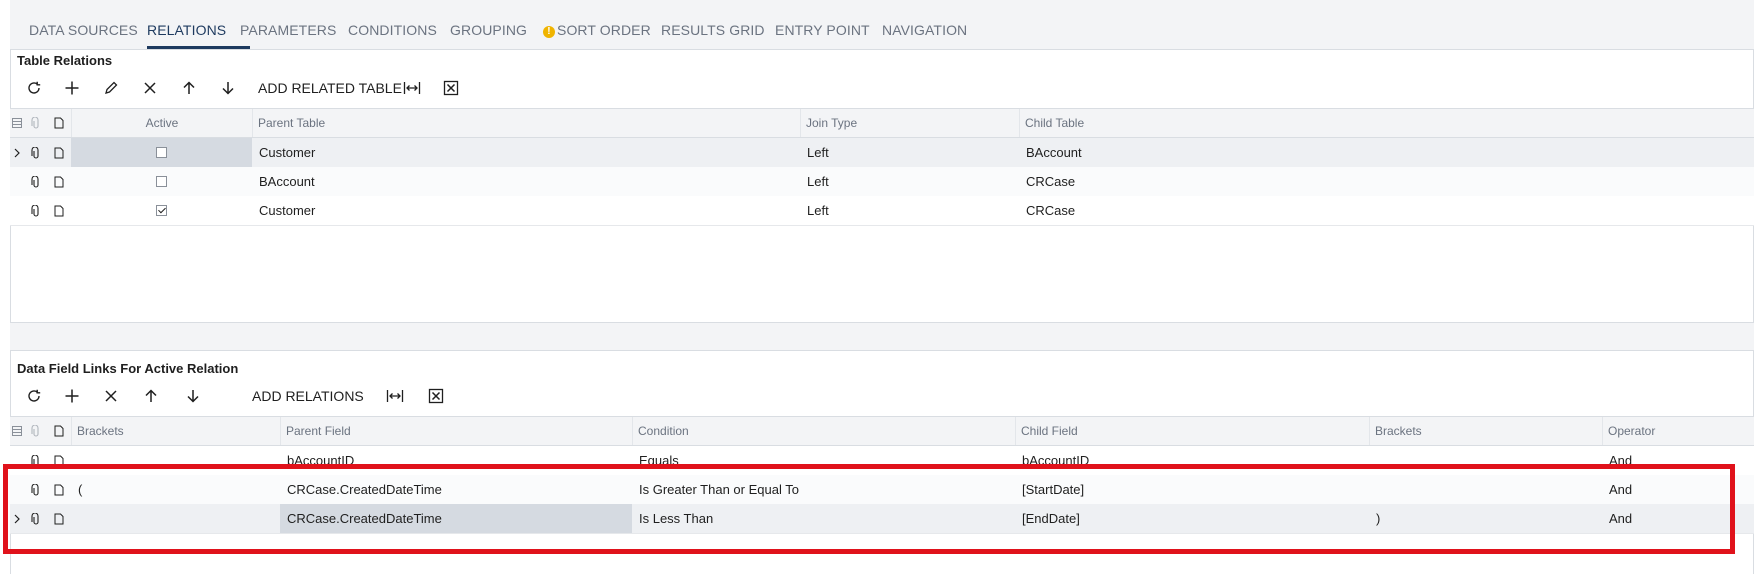 The height and width of the screenshot is (575, 1754). I want to click on tab-navigation: NAVIGATION, so click(924, 24).